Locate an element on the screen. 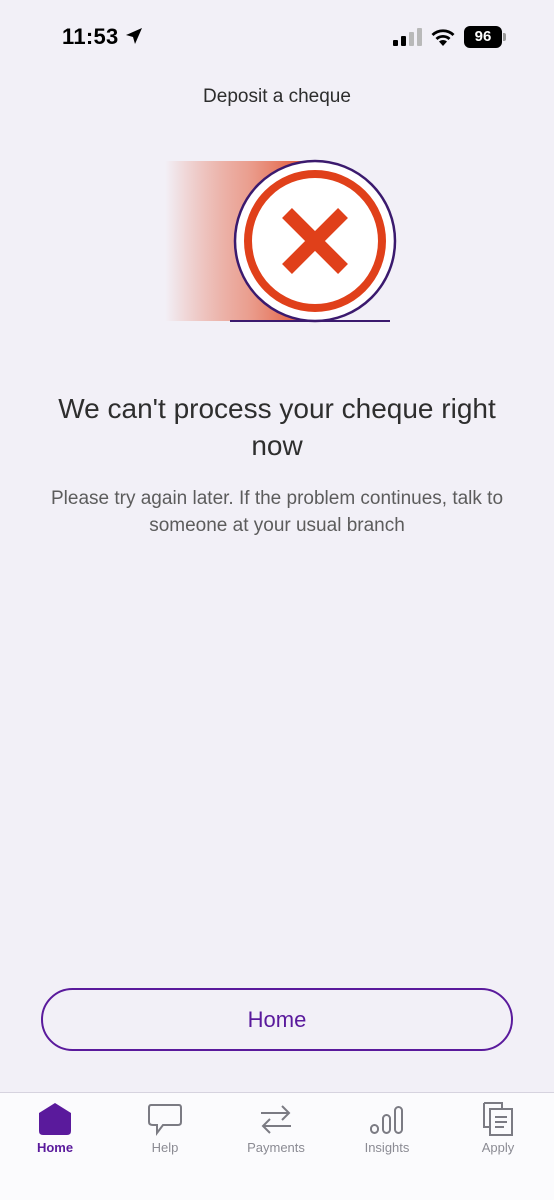 The image size is (554, 1200). signal-icon is located at coordinates (407, 37).